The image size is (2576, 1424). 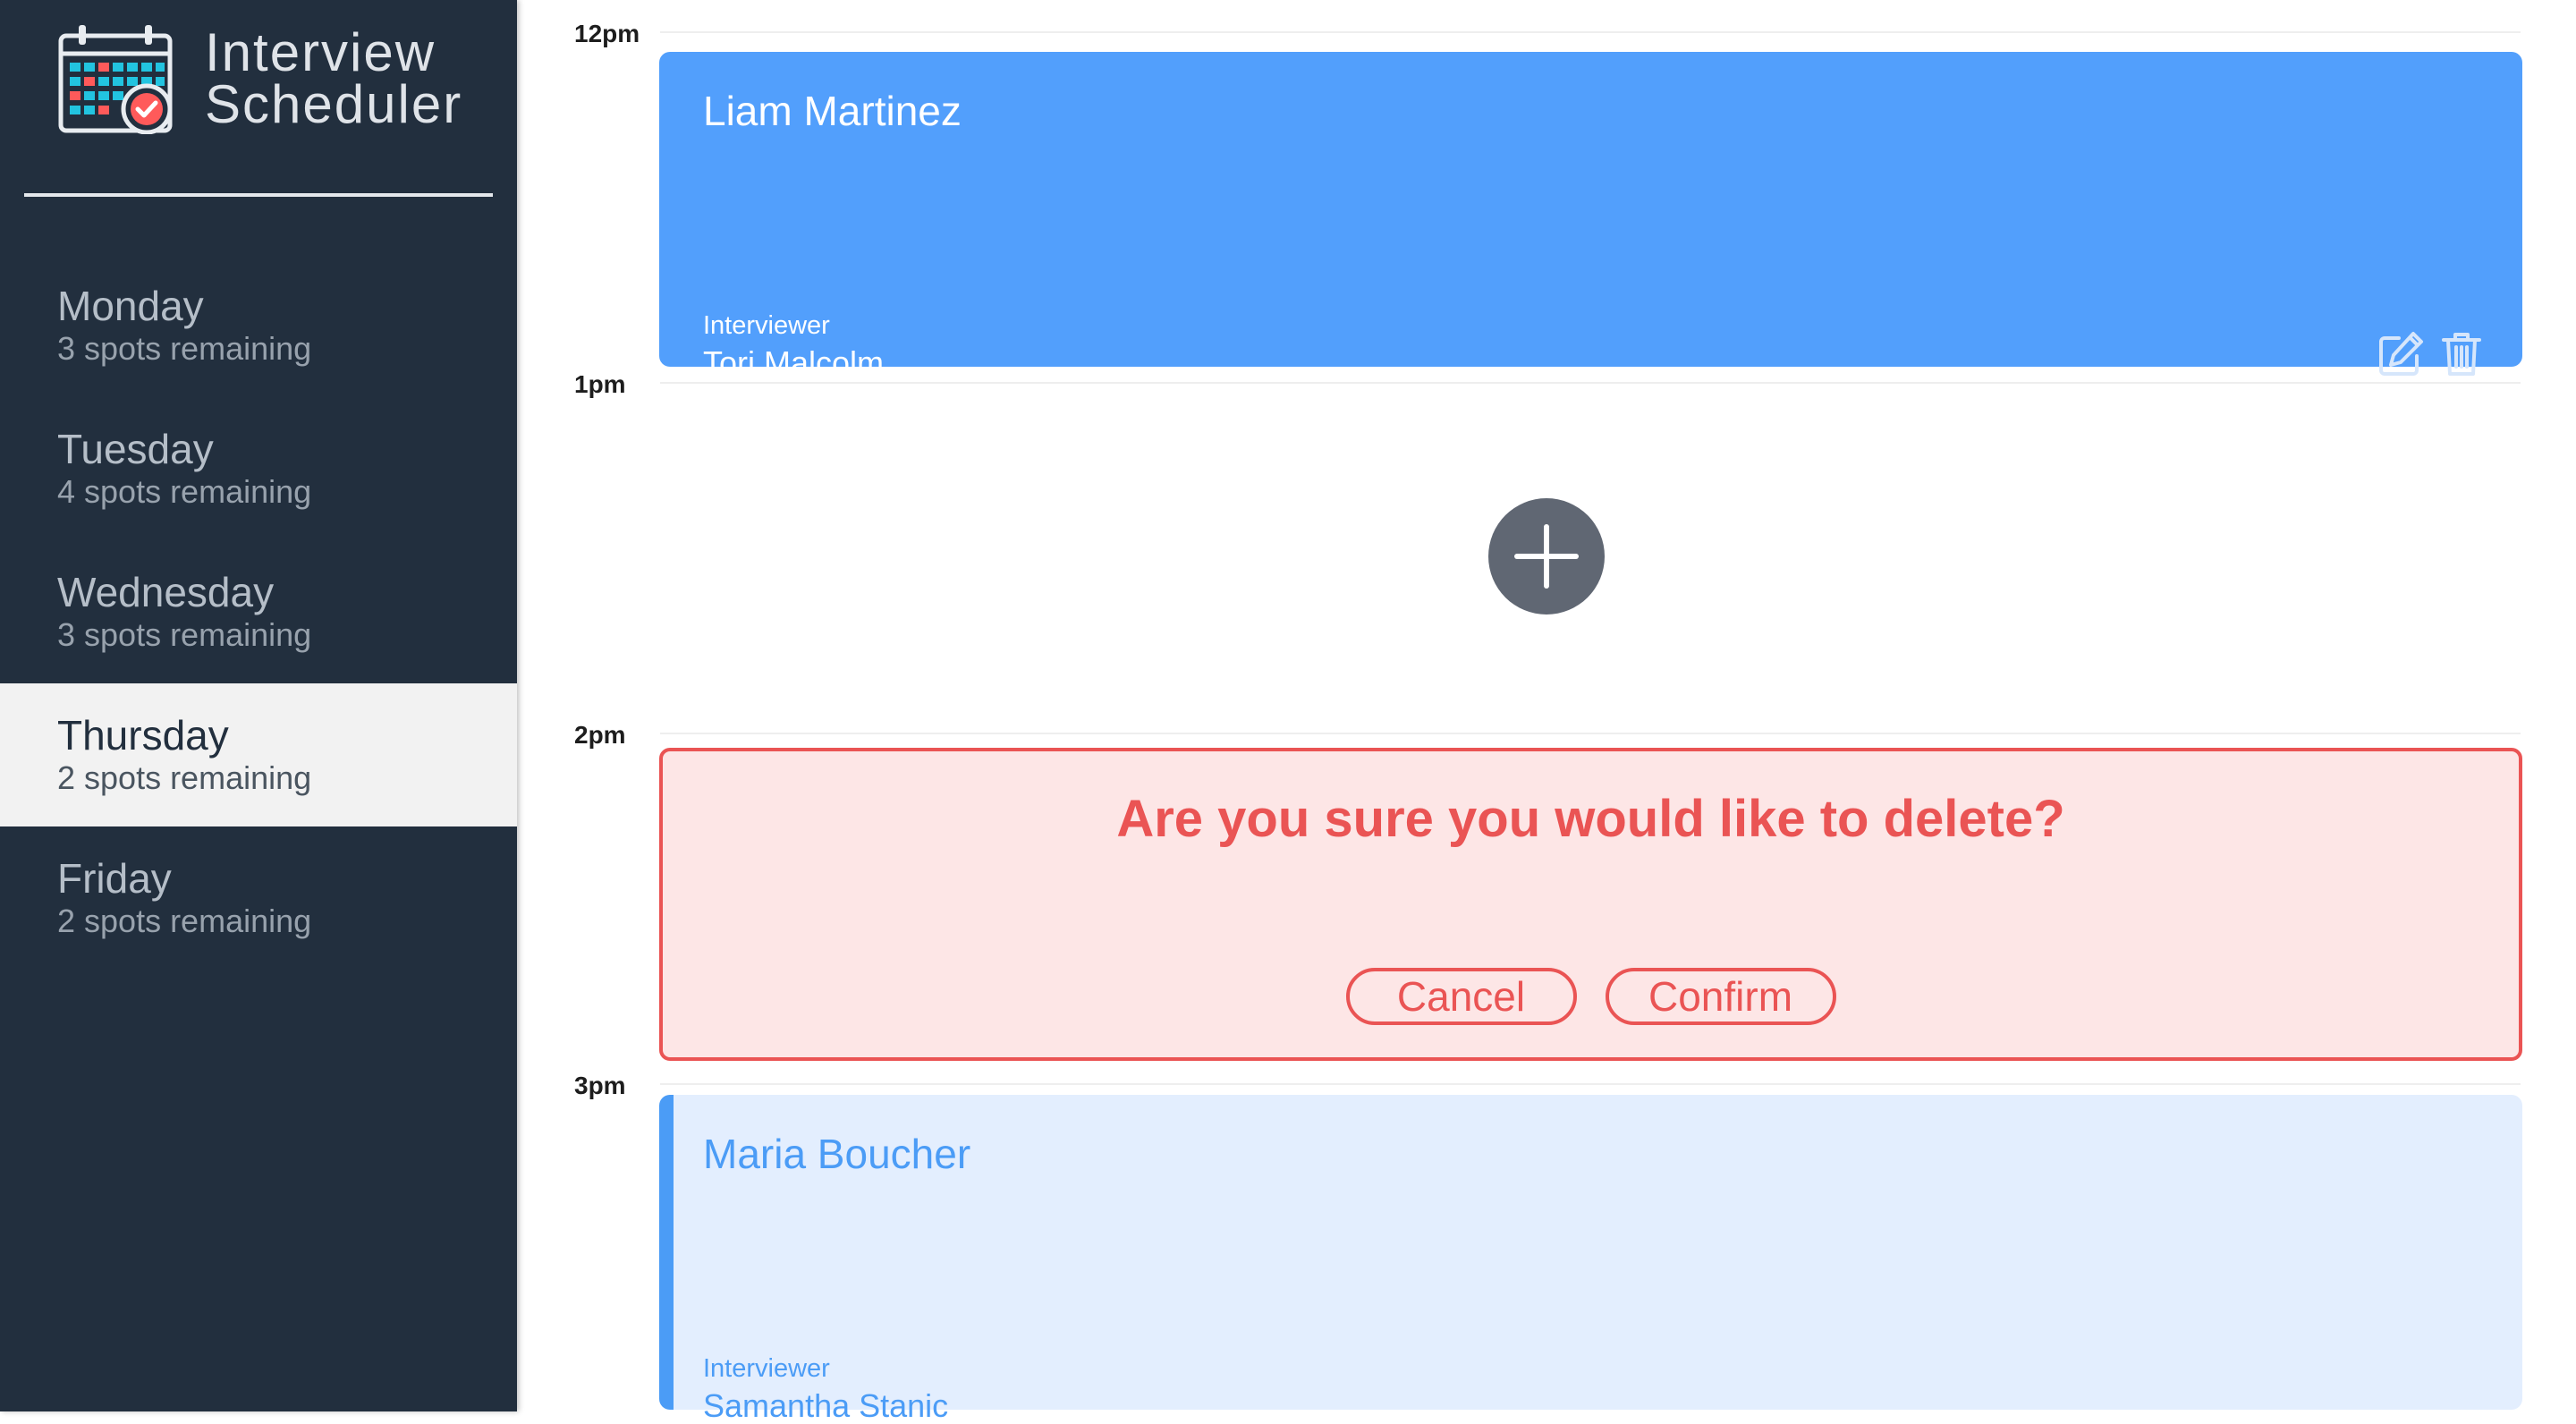 I want to click on day-item-wednesday: Wednesday 3 spots remaining, so click(x=258, y=611).